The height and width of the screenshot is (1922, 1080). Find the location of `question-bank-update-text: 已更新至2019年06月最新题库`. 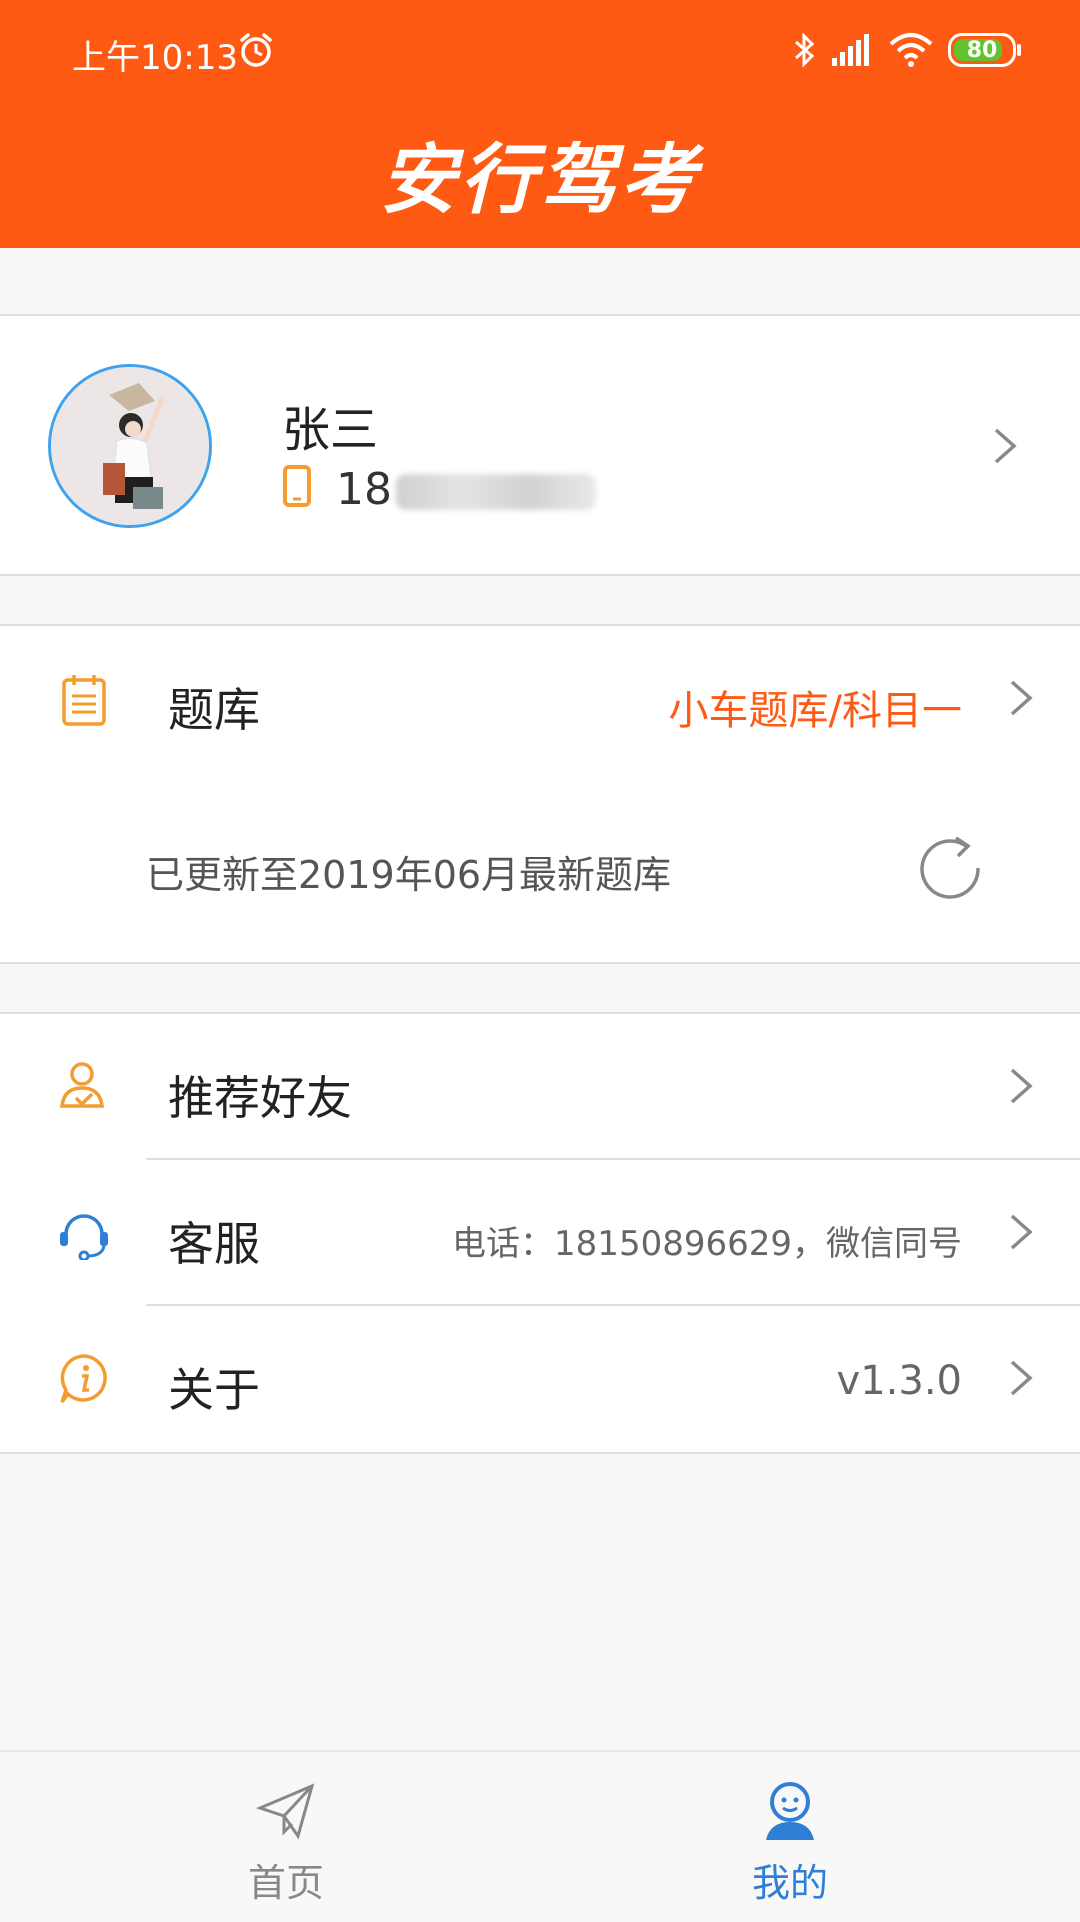

question-bank-update-text: 已更新至2019年06月最新题库 is located at coordinates (409, 875).